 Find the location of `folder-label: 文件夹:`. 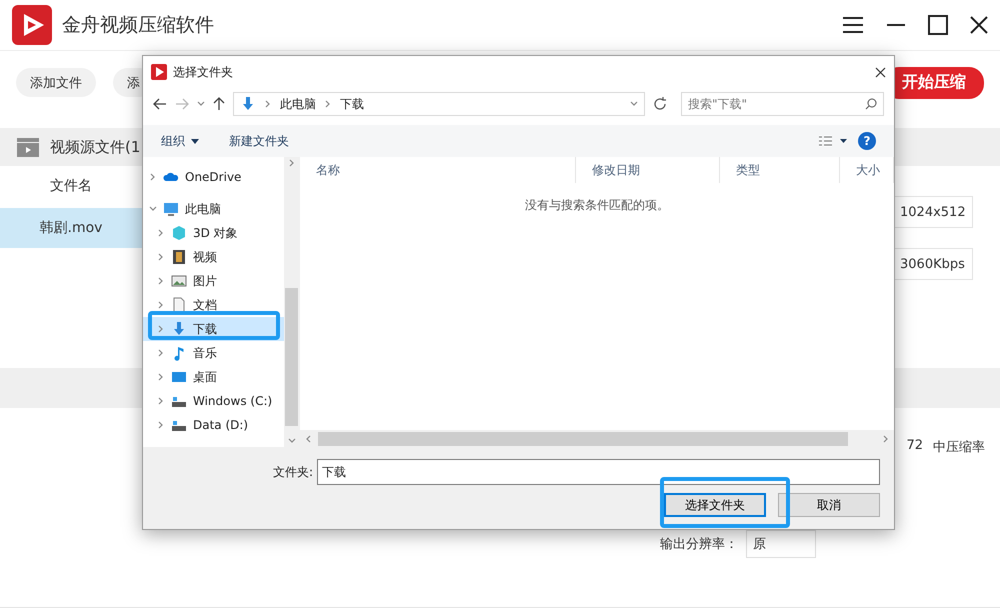

folder-label: 文件夹: is located at coordinates (293, 472).